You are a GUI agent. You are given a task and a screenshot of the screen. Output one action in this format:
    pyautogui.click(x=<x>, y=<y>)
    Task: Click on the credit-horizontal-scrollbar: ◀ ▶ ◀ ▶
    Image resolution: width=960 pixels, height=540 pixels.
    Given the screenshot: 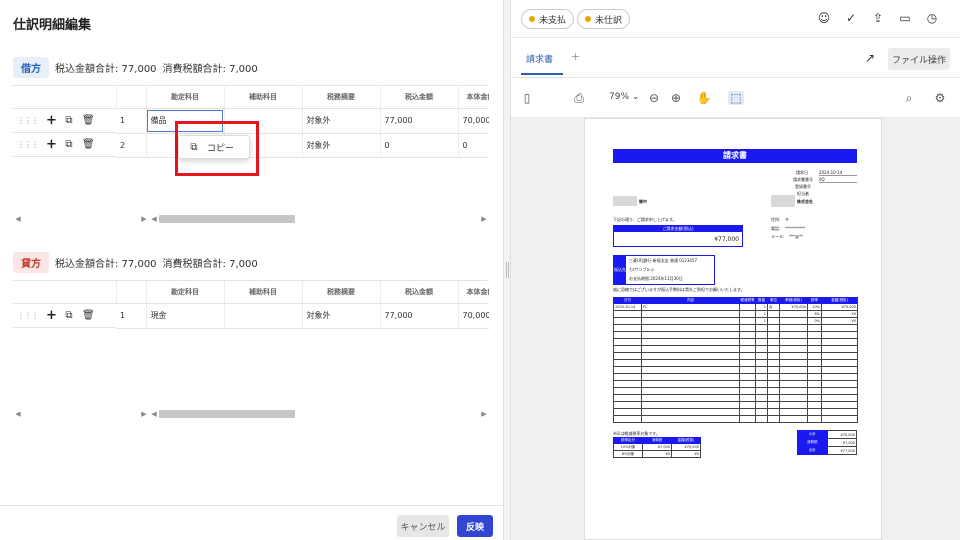 What is the action you would take?
    pyautogui.click(x=251, y=414)
    